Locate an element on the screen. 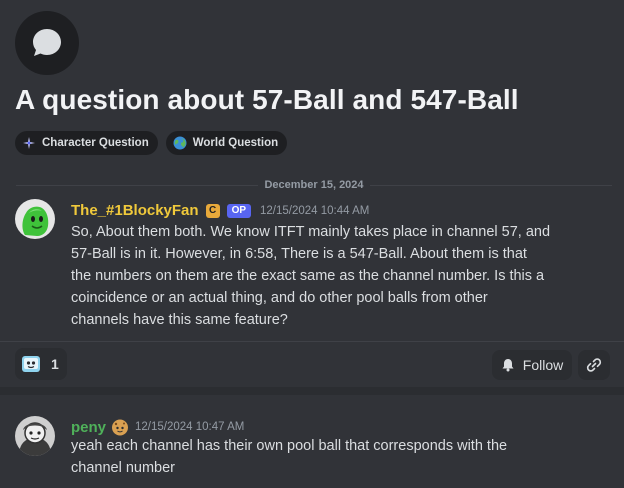  sparkle-icon is located at coordinates (29, 143).